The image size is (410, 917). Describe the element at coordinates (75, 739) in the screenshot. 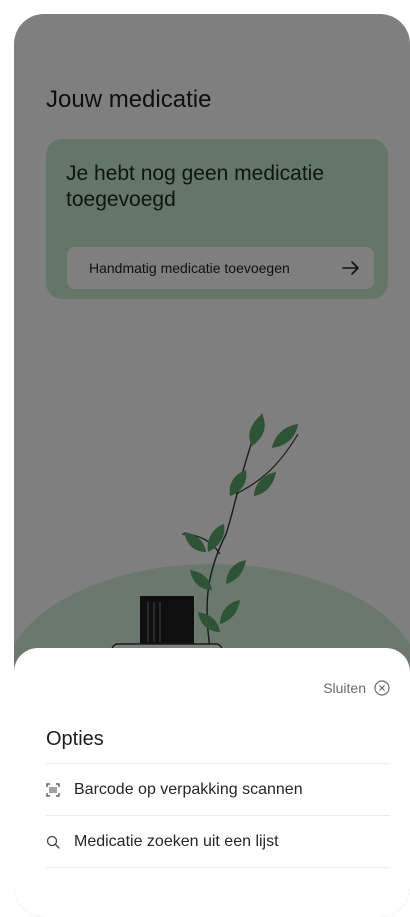

I see `sheet-title: Opties` at that location.